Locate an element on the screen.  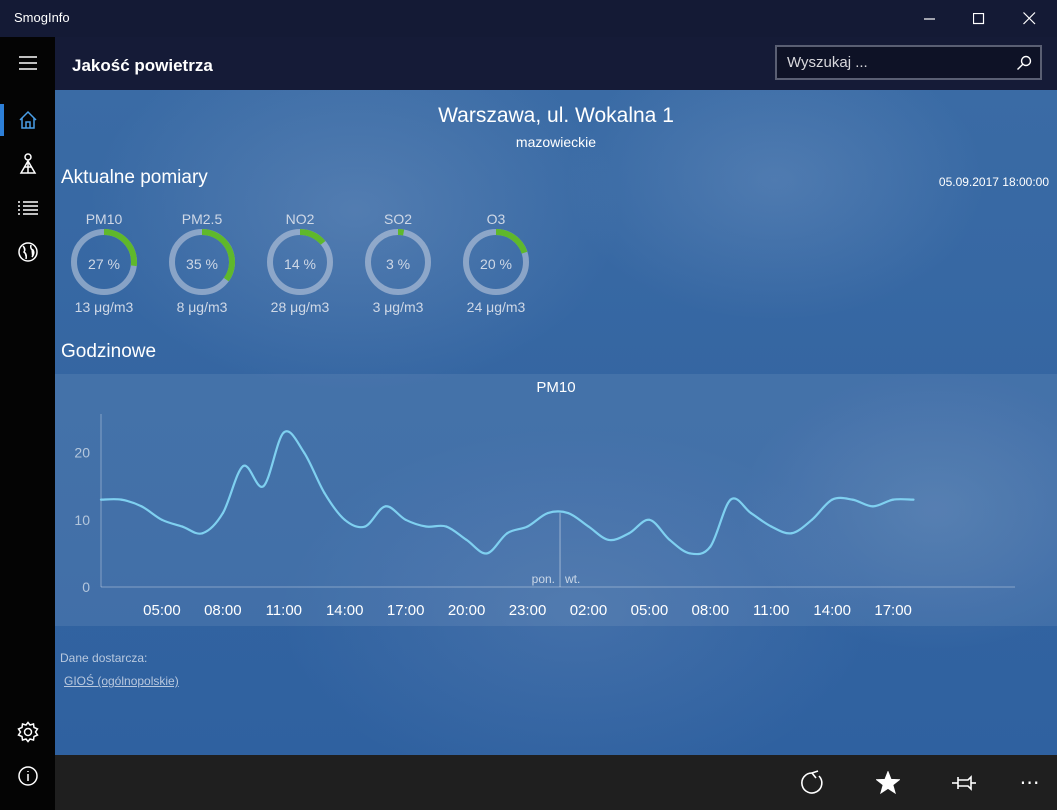
title-bar: SmogInfo is located at coordinates (528, 18).